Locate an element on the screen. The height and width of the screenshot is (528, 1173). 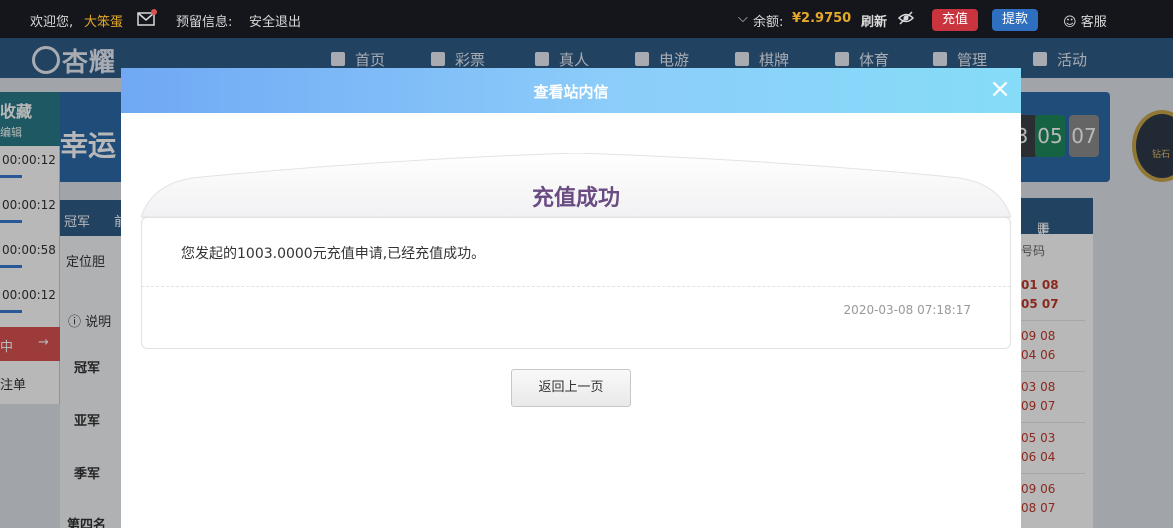
chevron-down-icon: ⌵ is located at coordinates (743, 18).